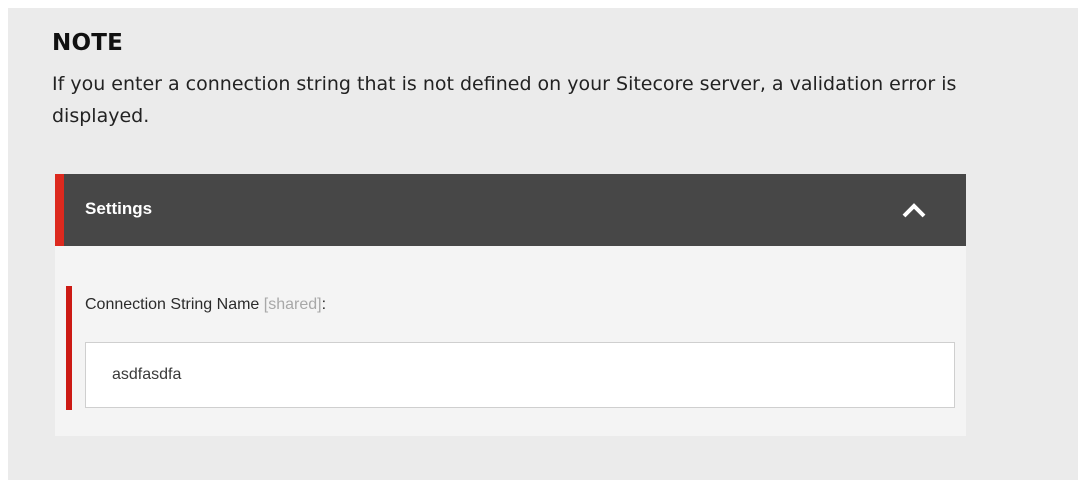 This screenshot has width=1078, height=480. What do you see at coordinates (510, 210) in the screenshot?
I see `settings-panel-header: Settings` at bounding box center [510, 210].